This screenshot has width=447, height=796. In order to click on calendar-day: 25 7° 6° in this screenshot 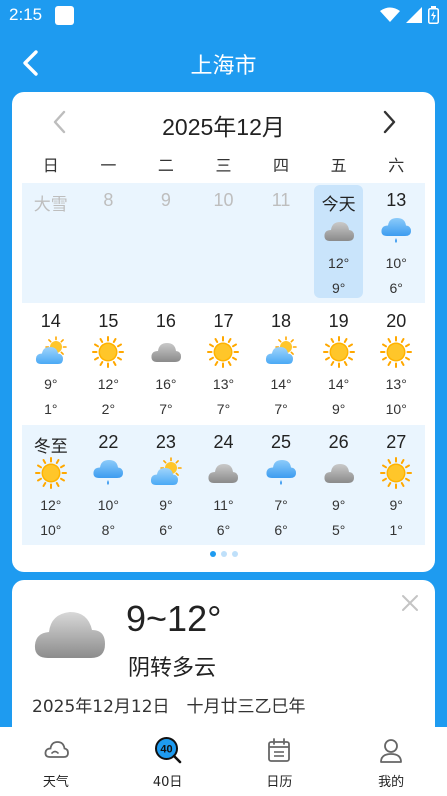, I will do `click(281, 485)`.